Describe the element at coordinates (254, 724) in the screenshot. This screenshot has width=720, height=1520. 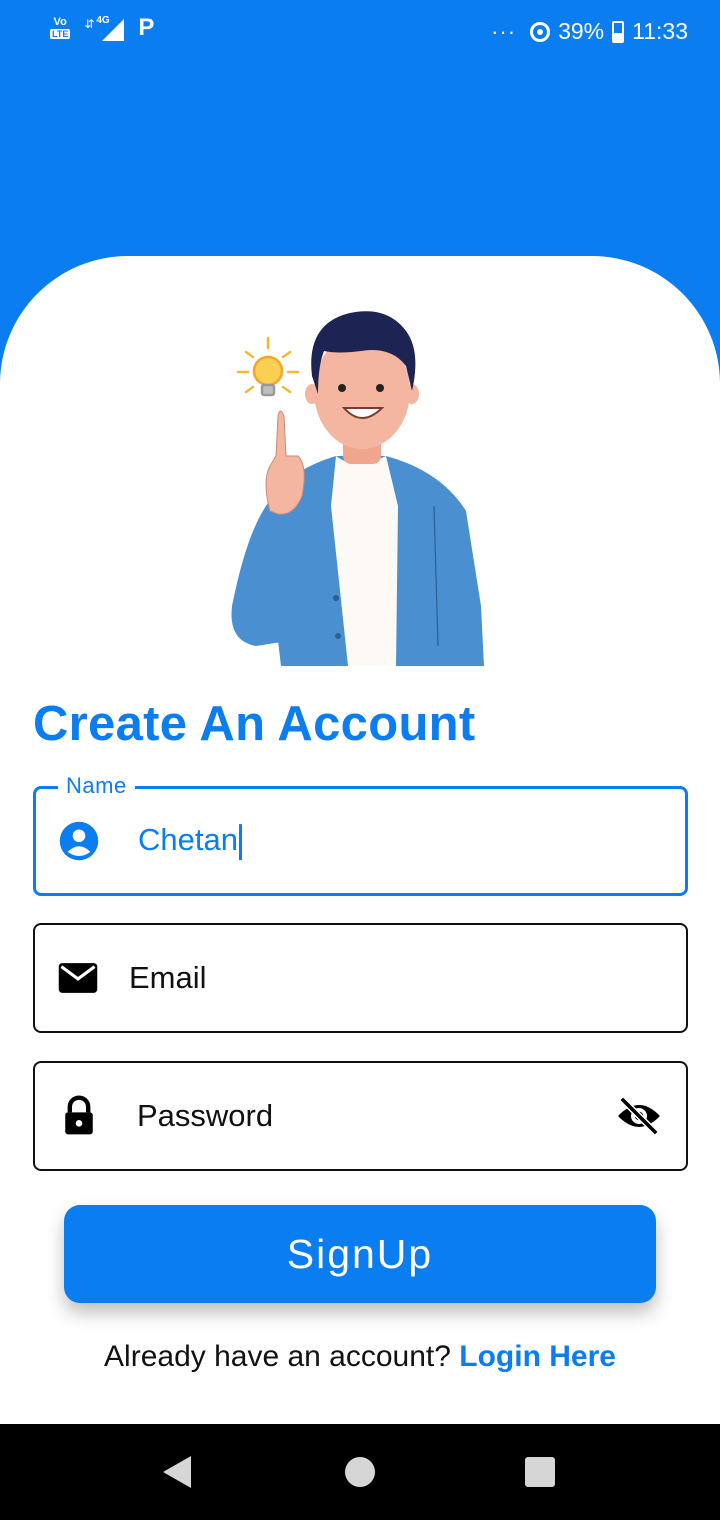
I see `page-title: Create An Account` at that location.